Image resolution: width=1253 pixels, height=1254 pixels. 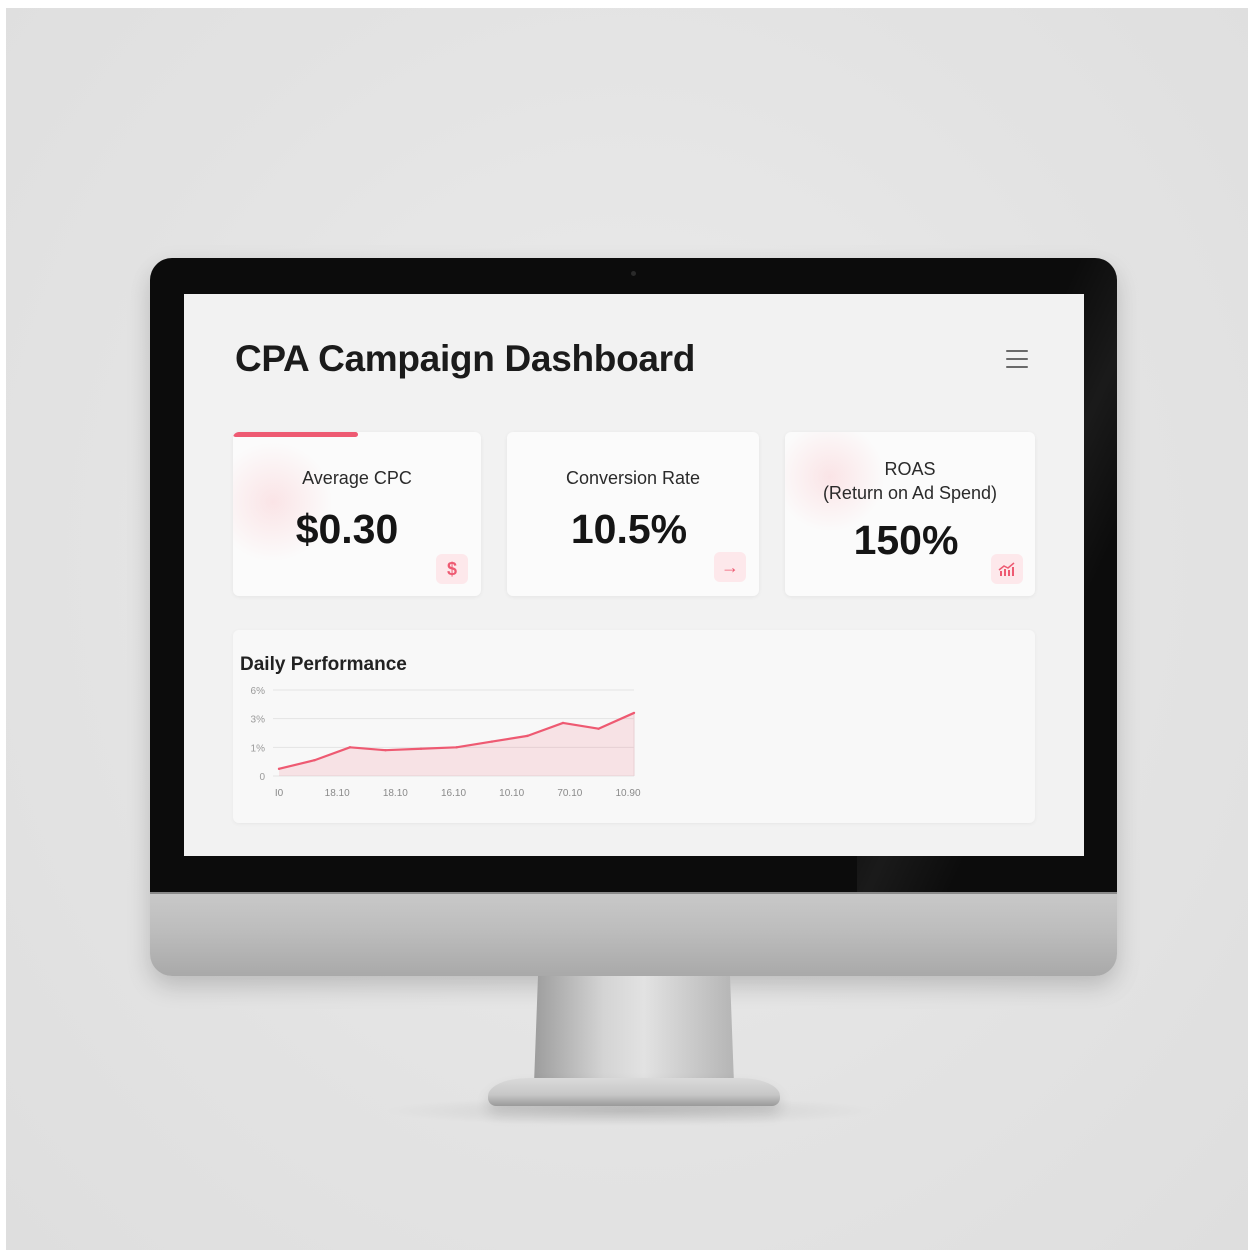 I want to click on monitor-chin, so click(x=633, y=934).